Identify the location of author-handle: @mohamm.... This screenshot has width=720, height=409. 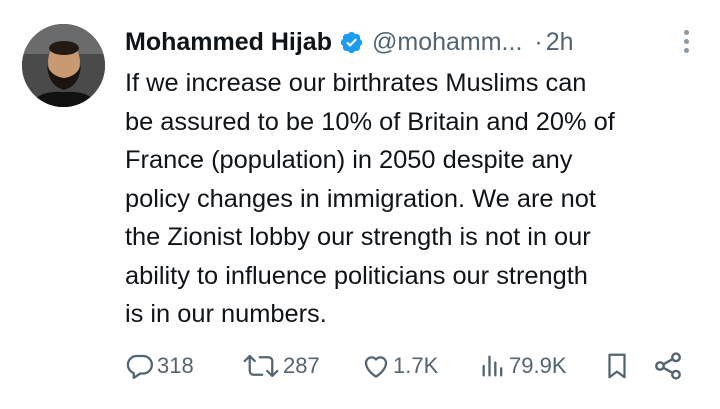
(447, 42).